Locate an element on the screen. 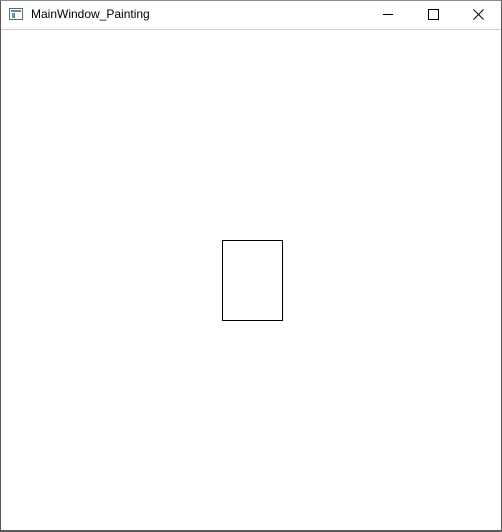 Image resolution: width=502 pixels, height=532 pixels. app-window-icon is located at coordinates (16, 14).